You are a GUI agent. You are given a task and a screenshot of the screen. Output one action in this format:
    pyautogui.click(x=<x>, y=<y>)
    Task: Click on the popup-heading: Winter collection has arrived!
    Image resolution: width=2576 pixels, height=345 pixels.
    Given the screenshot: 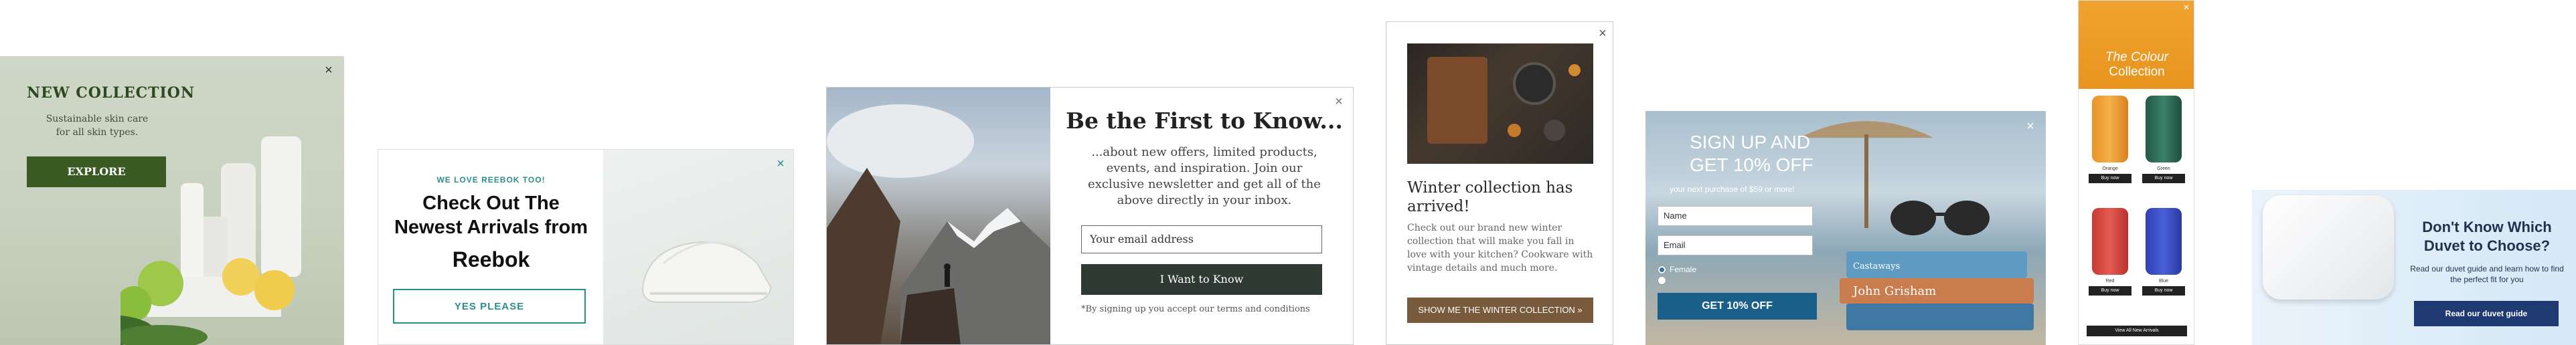 What is the action you would take?
    pyautogui.click(x=1490, y=197)
    